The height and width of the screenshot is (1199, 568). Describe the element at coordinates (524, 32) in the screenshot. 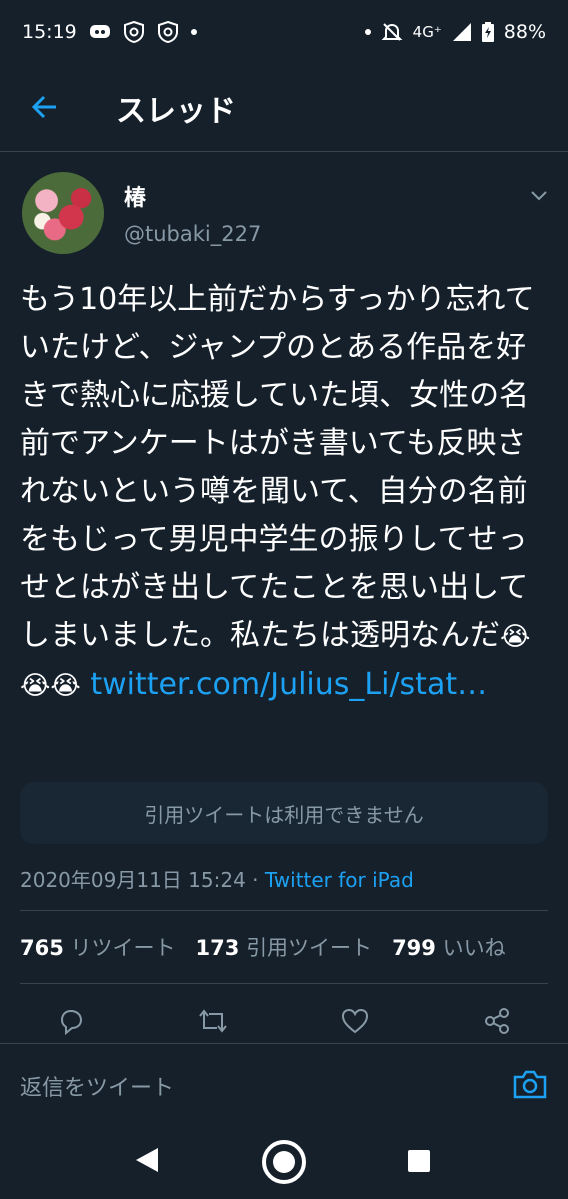

I see `battery-level: 88%` at that location.